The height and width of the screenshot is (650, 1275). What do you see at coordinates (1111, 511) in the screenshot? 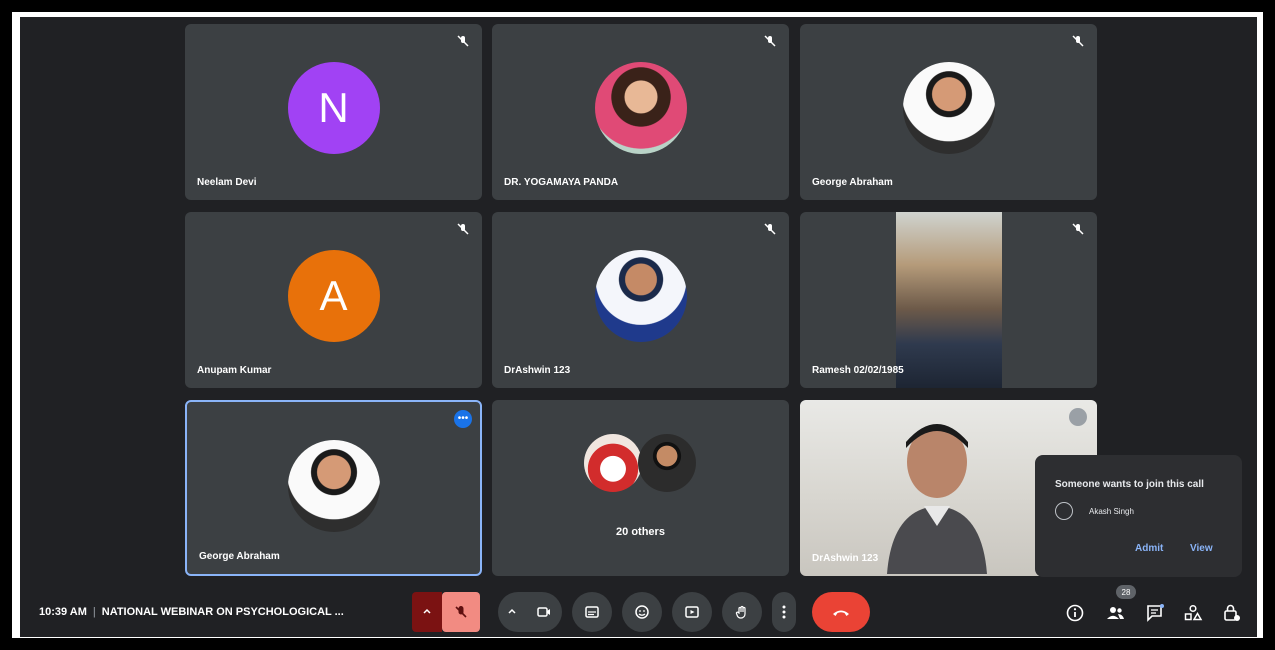
I see `join-request-person: Akash Singh` at bounding box center [1111, 511].